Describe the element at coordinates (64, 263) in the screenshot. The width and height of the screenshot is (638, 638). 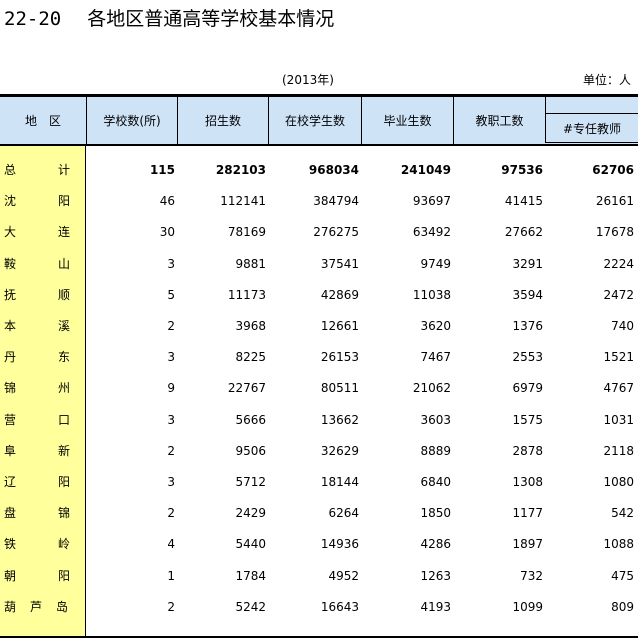
I see `region-char: 山` at that location.